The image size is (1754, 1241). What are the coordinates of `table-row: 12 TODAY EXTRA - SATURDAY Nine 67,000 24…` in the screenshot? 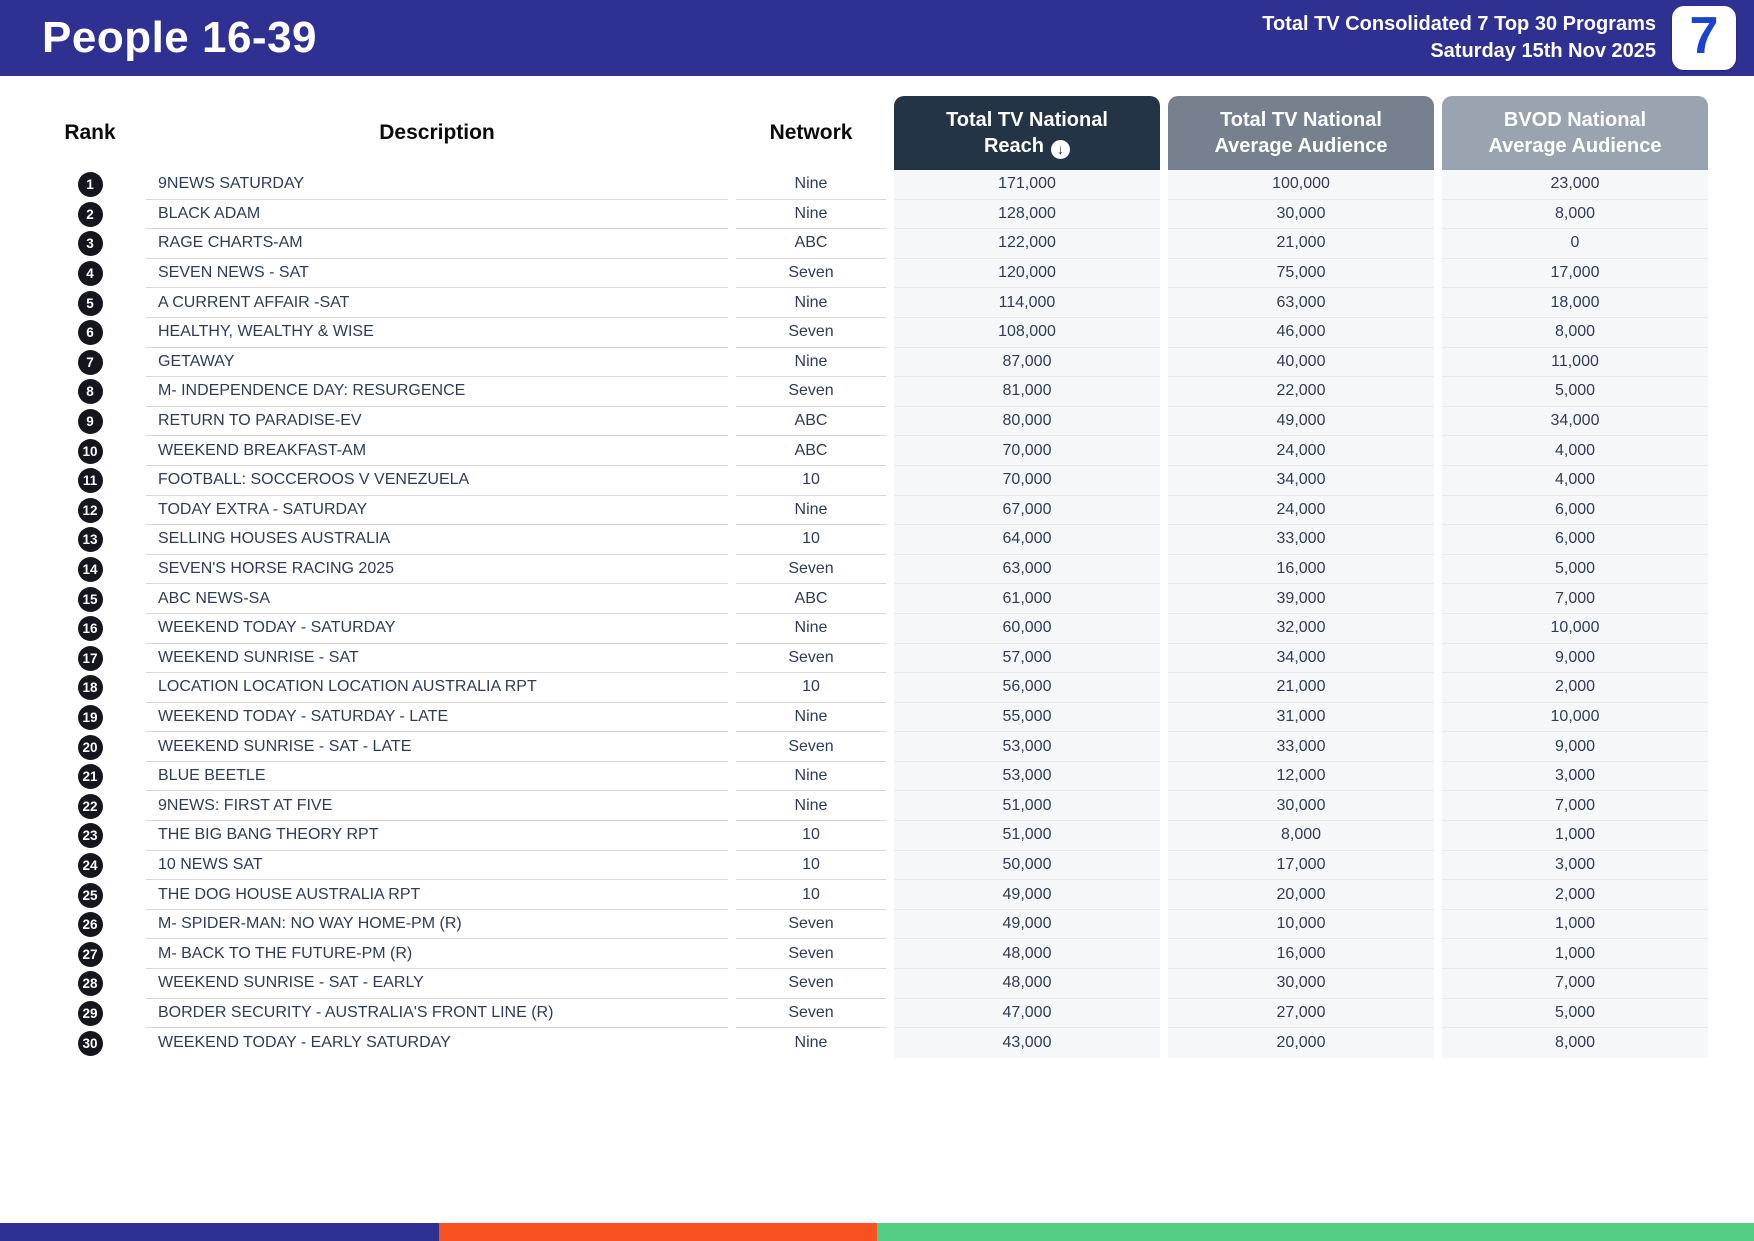 It's located at (875, 510).